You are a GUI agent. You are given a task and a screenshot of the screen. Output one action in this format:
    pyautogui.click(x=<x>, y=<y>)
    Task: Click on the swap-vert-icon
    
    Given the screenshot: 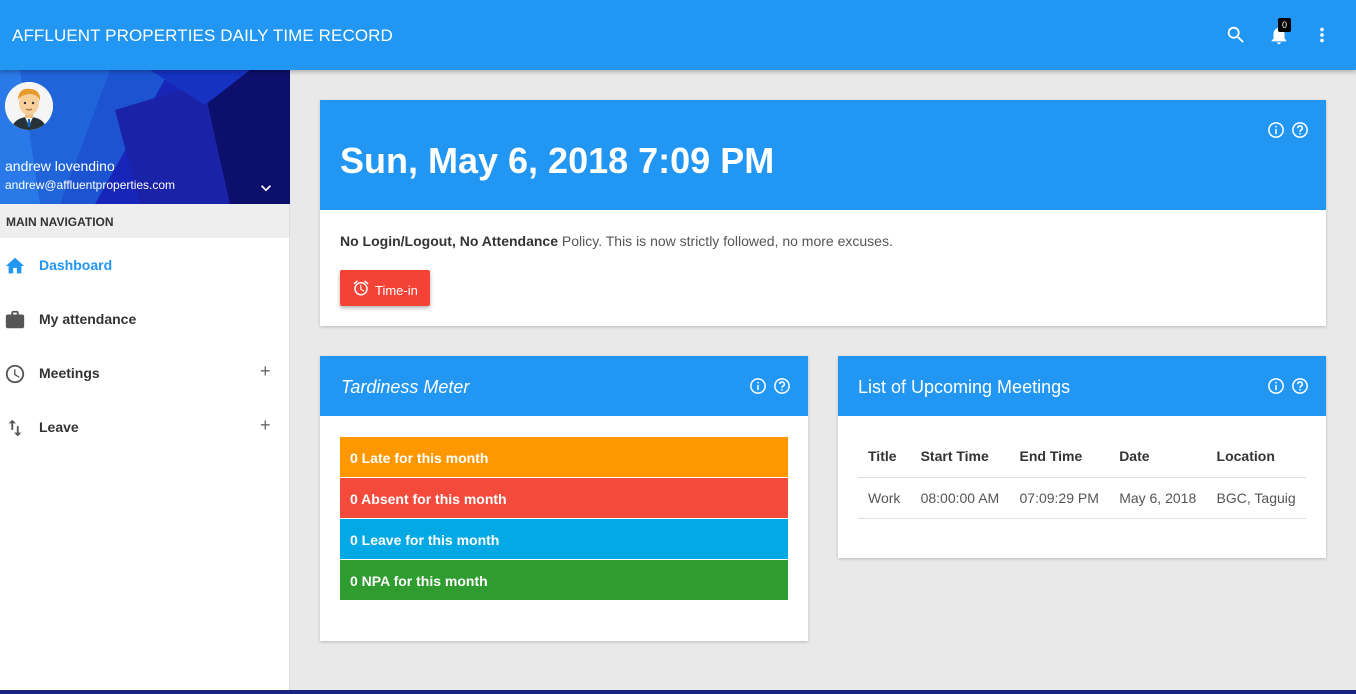 What is the action you would take?
    pyautogui.click(x=15, y=428)
    